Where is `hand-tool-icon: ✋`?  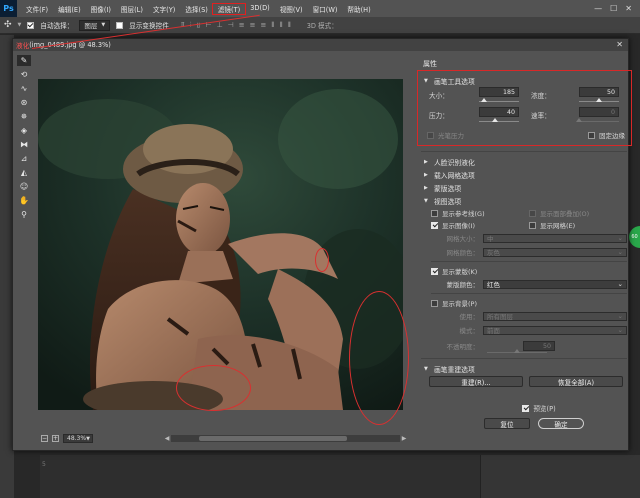 hand-tool-icon: ✋ is located at coordinates (24, 200).